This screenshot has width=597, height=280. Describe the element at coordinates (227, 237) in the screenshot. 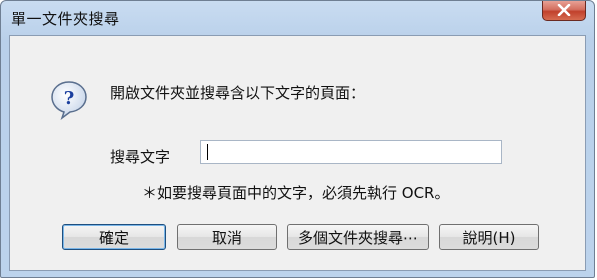

I see `cancel-button: 取消` at that location.